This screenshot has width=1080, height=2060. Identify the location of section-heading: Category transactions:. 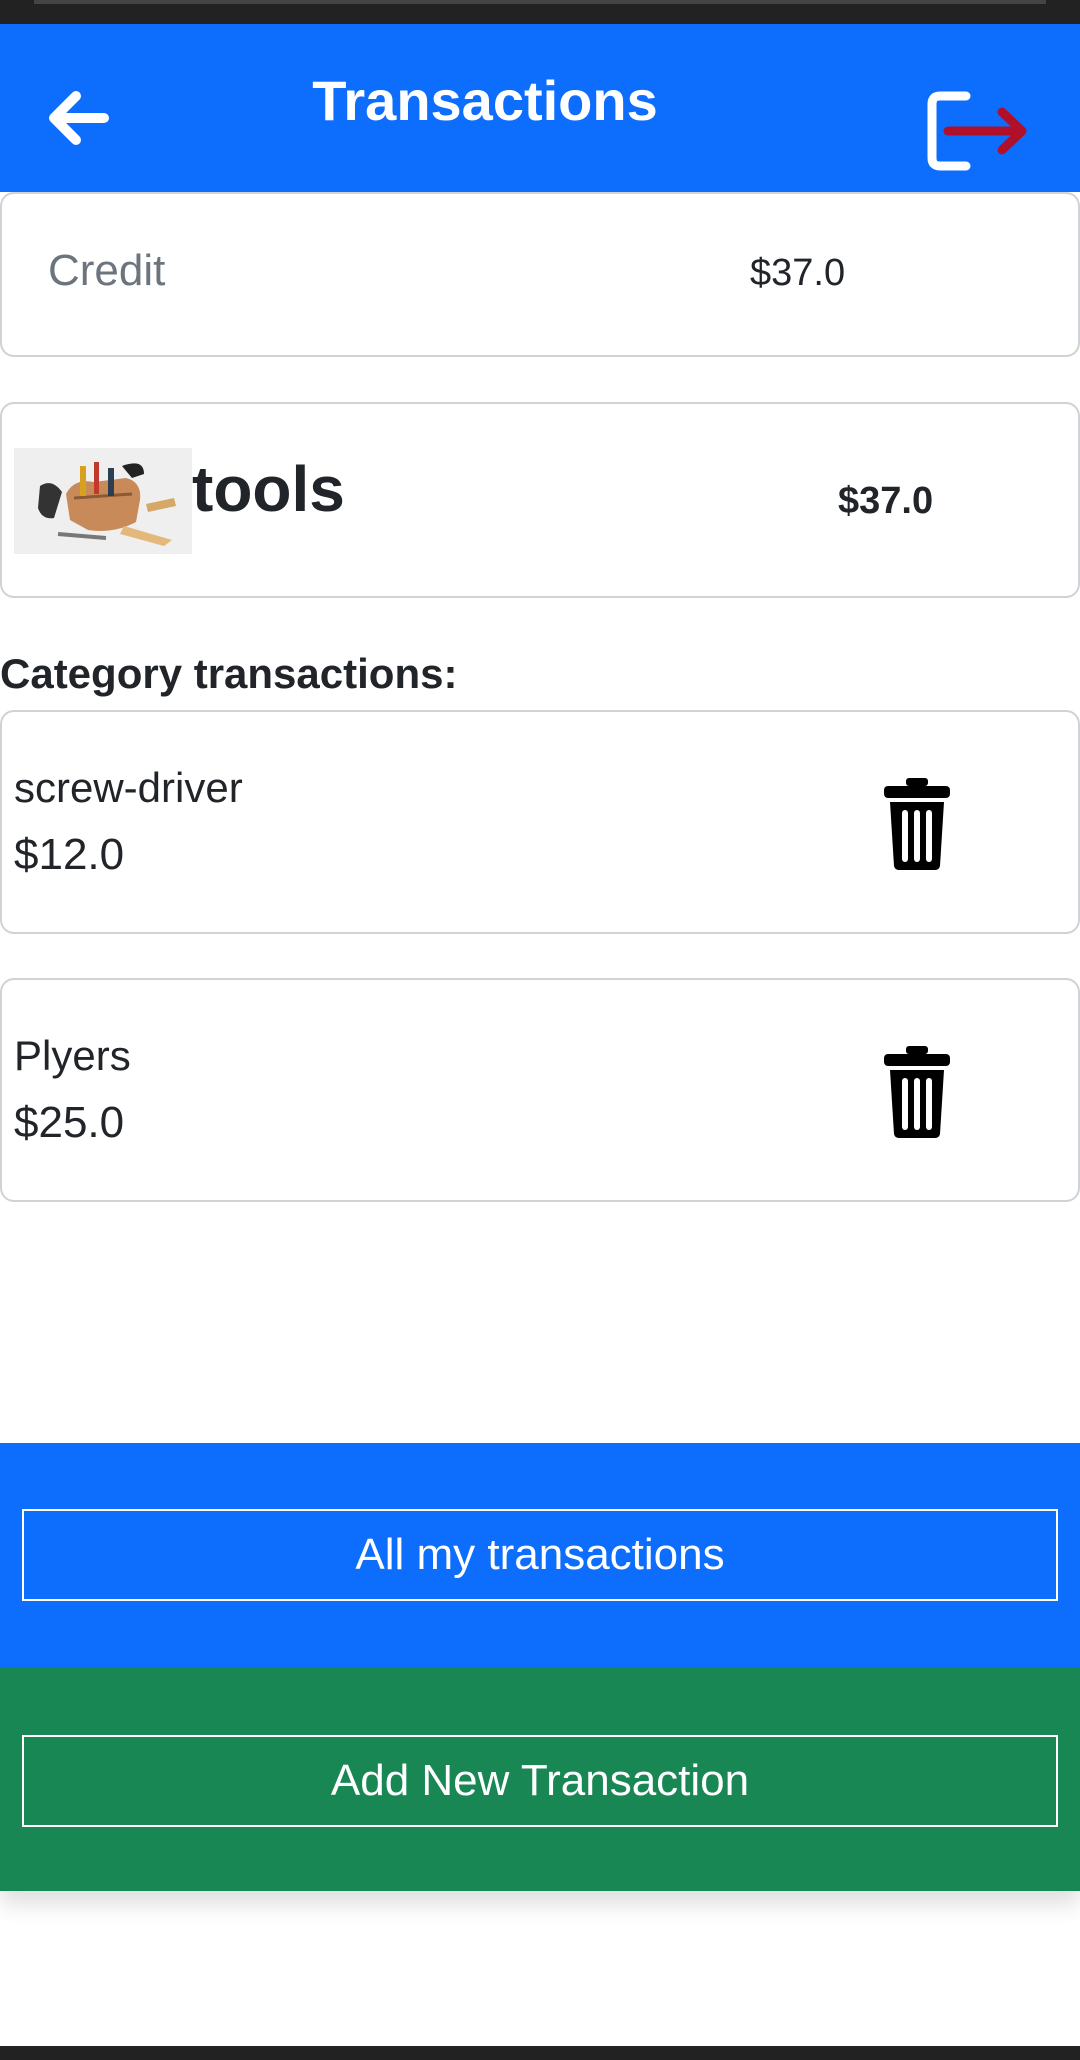
(229, 673).